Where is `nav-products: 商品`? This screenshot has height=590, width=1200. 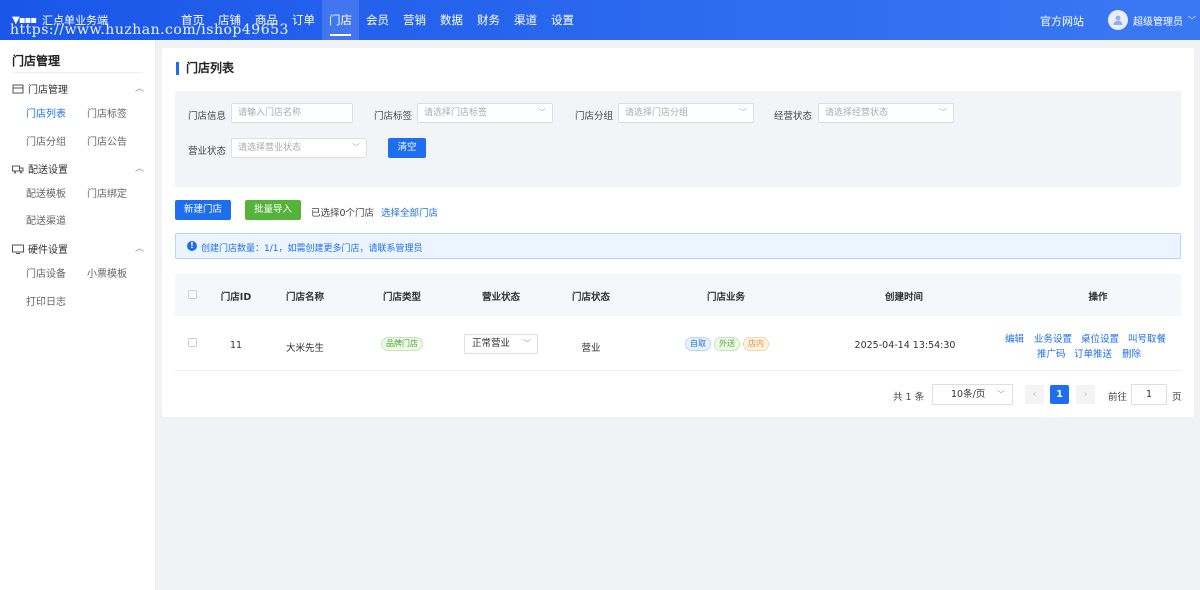
nav-products: 商品 is located at coordinates (266, 20).